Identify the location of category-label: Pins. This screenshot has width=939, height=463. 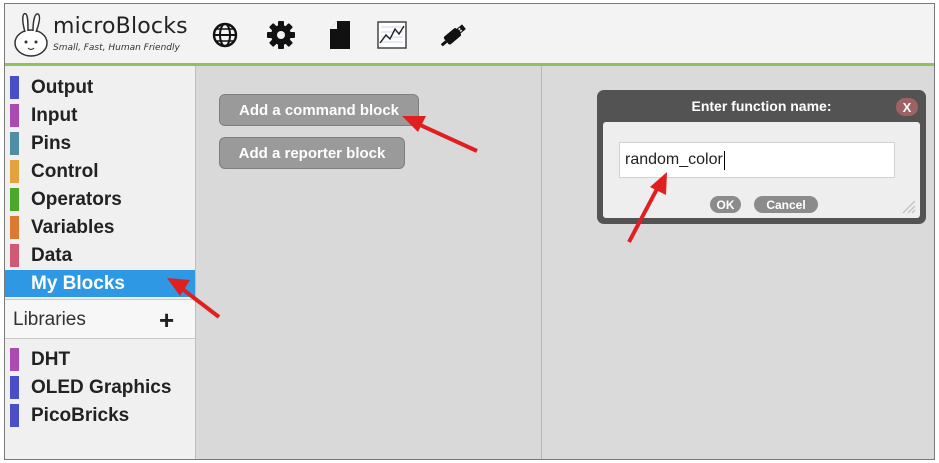
(51, 143).